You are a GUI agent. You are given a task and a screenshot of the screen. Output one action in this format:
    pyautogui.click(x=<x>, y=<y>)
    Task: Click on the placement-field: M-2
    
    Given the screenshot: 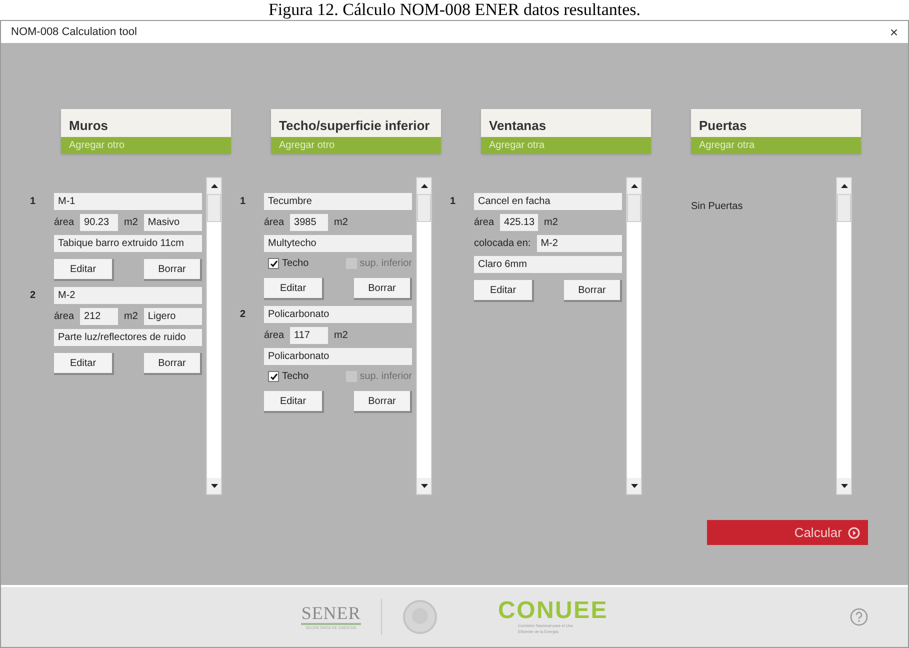 What is the action you would take?
    pyautogui.click(x=579, y=243)
    